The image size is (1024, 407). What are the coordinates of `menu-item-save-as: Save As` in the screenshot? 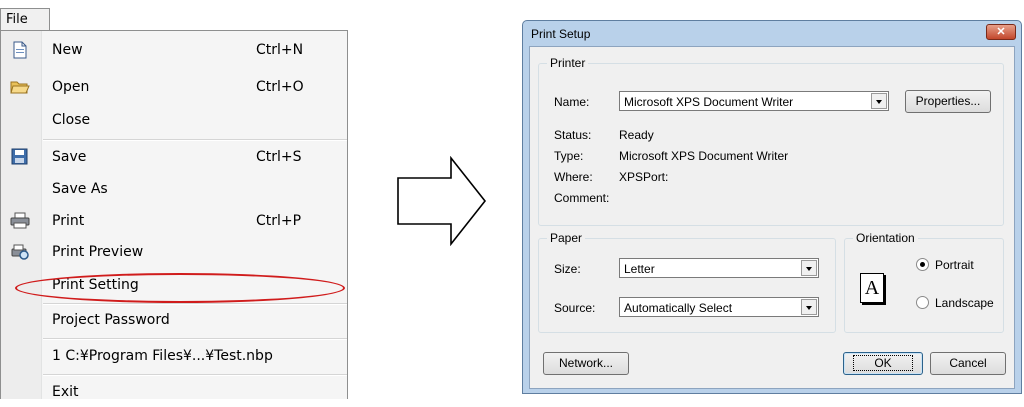 It's located at (174, 189).